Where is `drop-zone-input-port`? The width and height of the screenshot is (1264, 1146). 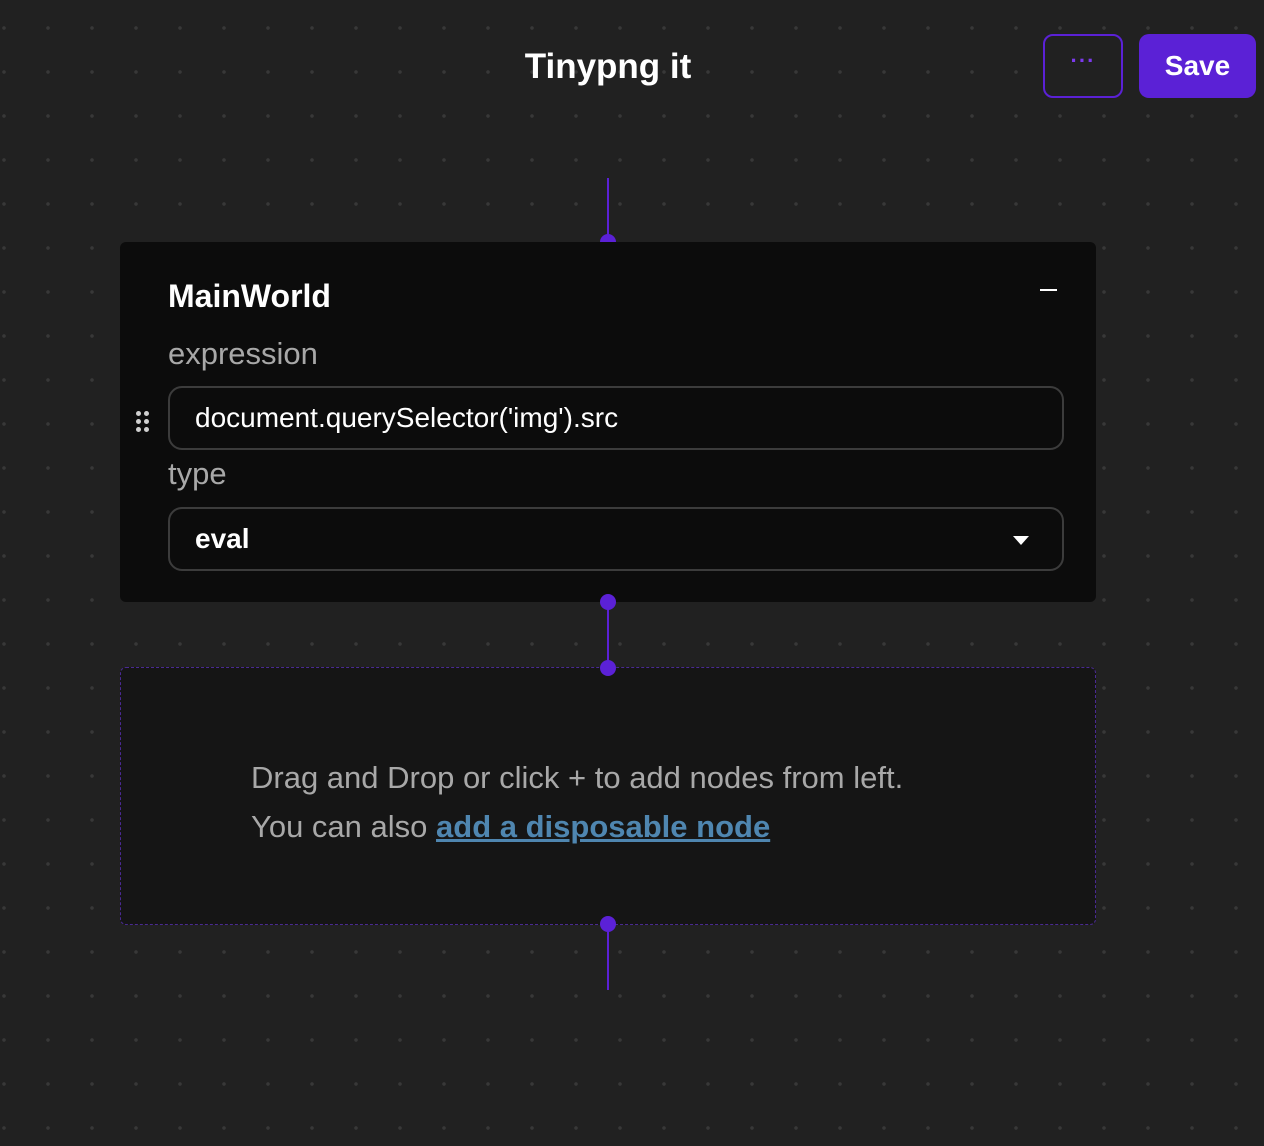 drop-zone-input-port is located at coordinates (608, 668).